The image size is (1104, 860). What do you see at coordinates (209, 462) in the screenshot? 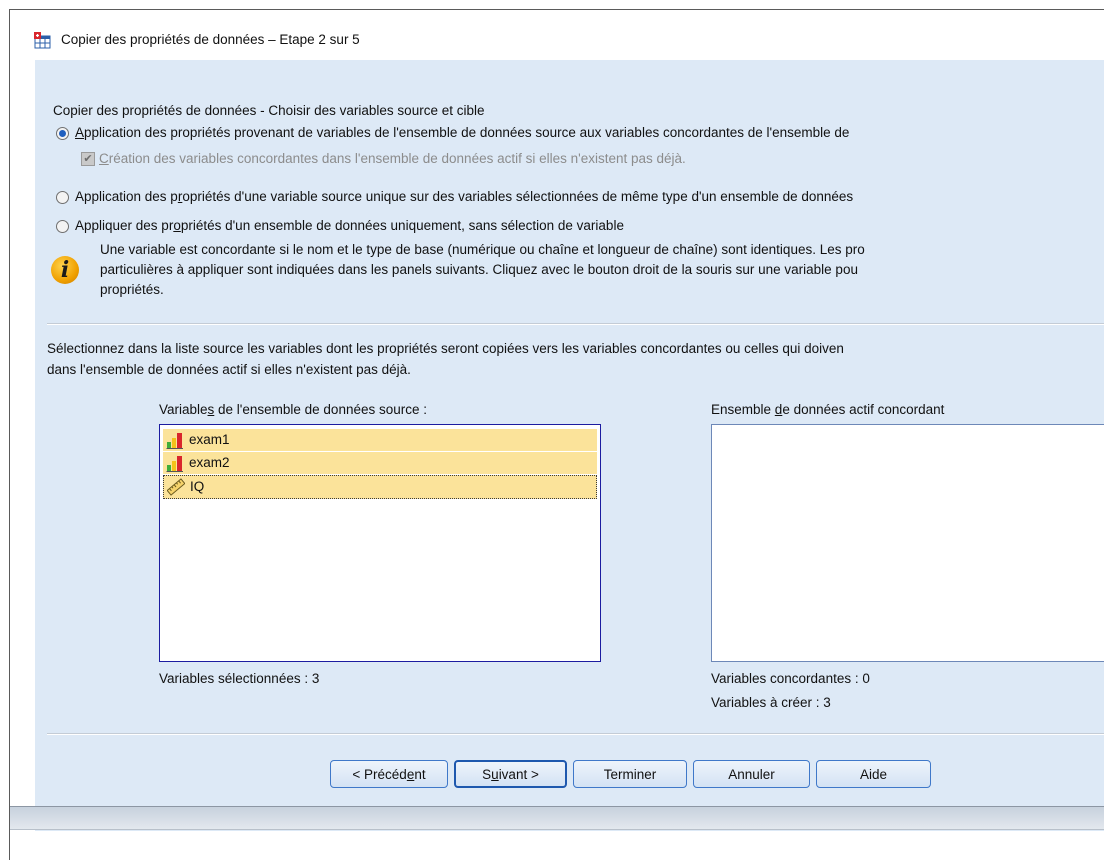
I see `list-item-label: exam2` at bounding box center [209, 462].